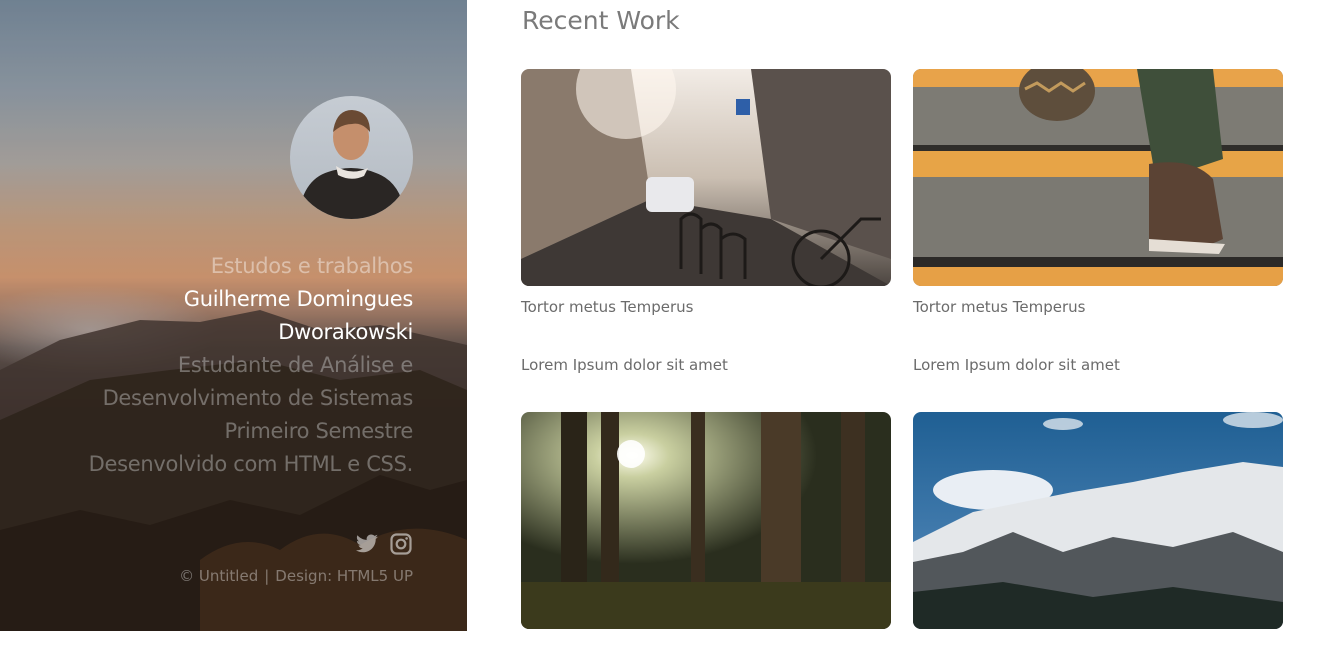 The image size is (1329, 669). What do you see at coordinates (345, 332) in the screenshot?
I see `profile-name-line2: Dworakowski` at bounding box center [345, 332].